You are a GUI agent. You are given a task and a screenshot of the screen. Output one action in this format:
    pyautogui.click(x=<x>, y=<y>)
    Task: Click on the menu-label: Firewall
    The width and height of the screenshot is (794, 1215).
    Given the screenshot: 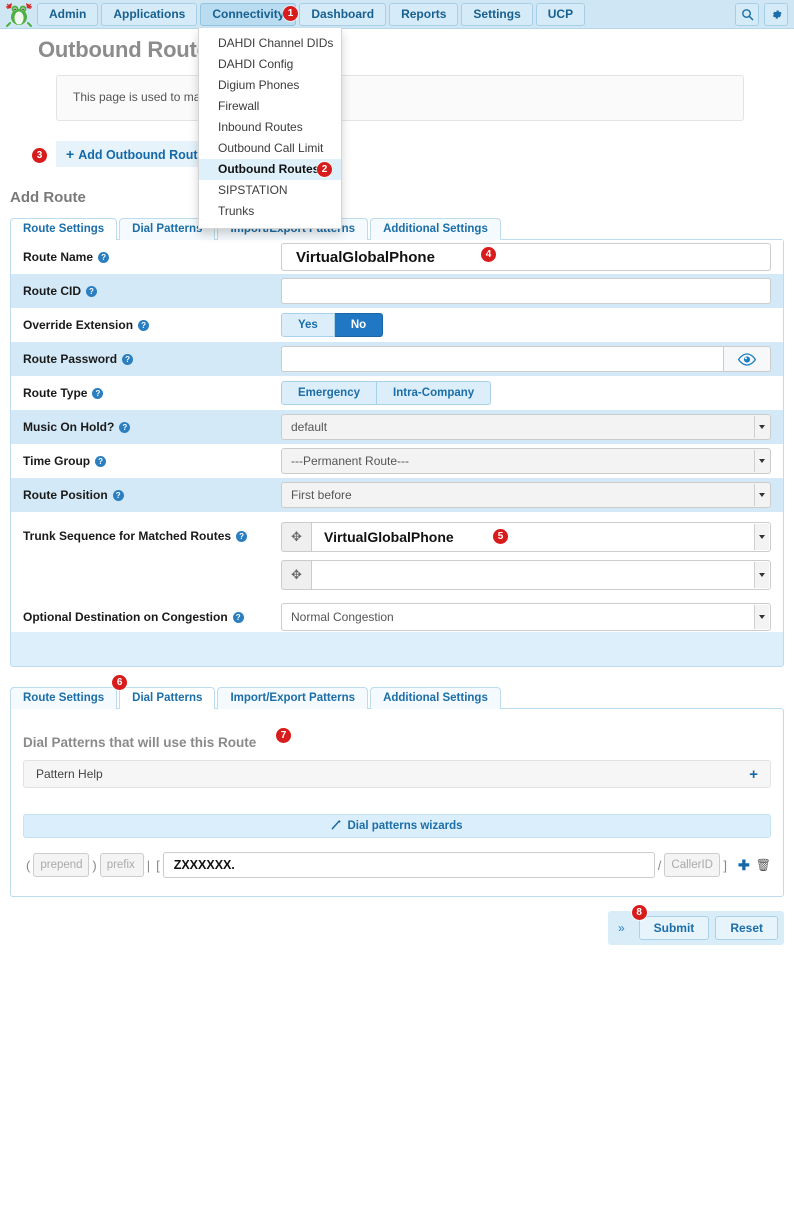 What is the action you would take?
    pyautogui.click(x=239, y=106)
    